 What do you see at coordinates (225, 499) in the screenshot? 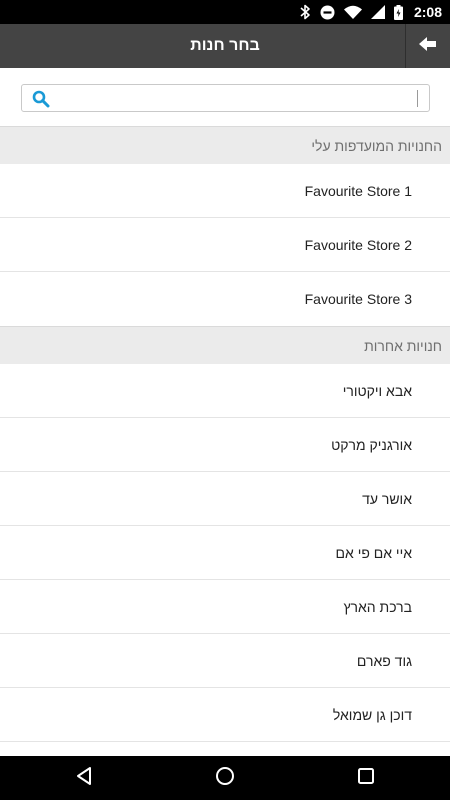
I see `list-item: אושר עד` at bounding box center [225, 499].